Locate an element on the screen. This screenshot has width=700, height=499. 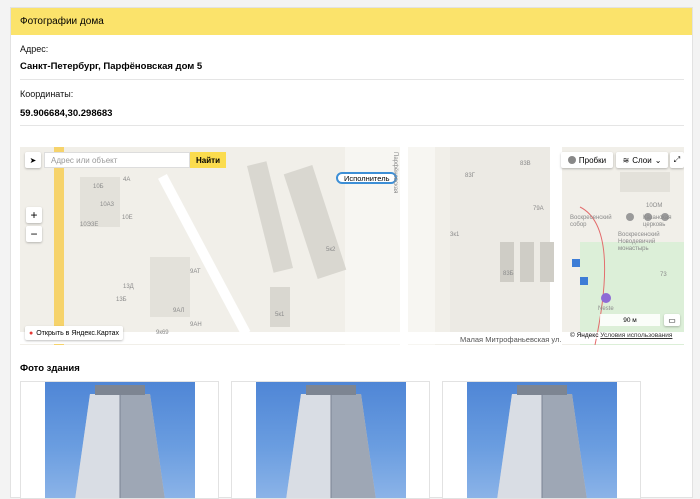
zoom-in-button: + is located at coordinates (34, 215).